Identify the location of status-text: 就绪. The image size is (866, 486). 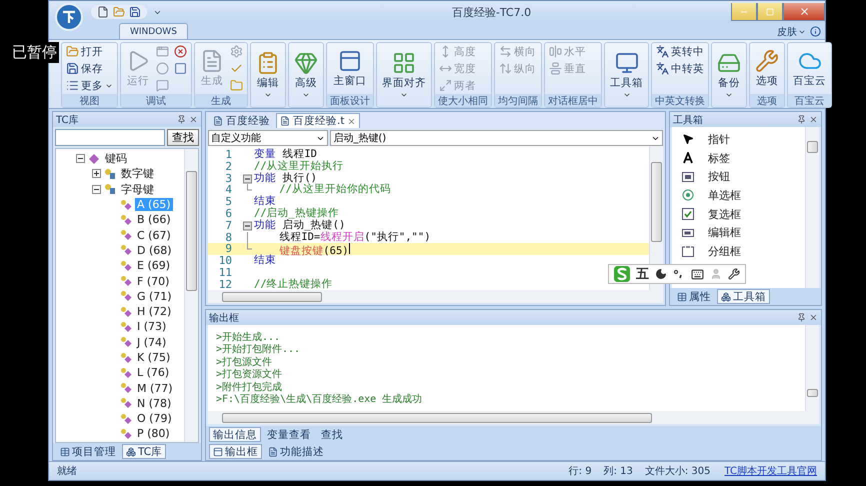
(67, 471).